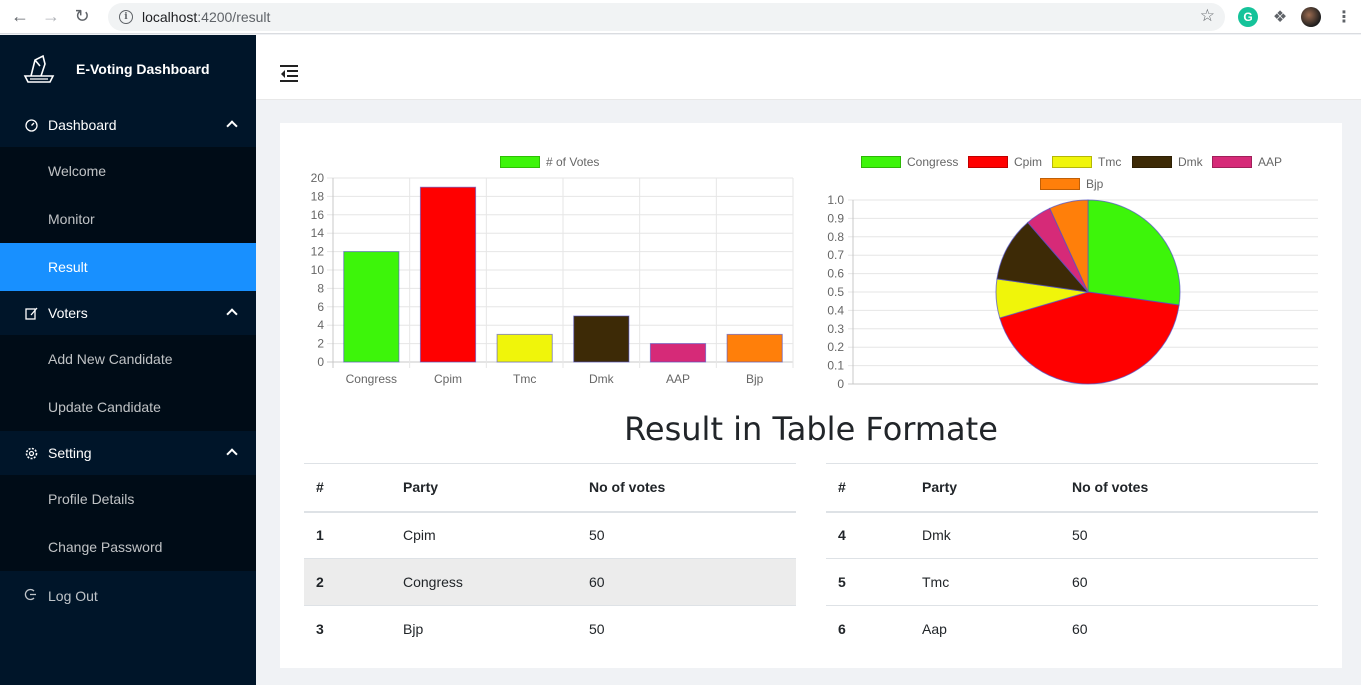  Describe the element at coordinates (51, 17) in the screenshot. I see `forward-icon: →` at that location.